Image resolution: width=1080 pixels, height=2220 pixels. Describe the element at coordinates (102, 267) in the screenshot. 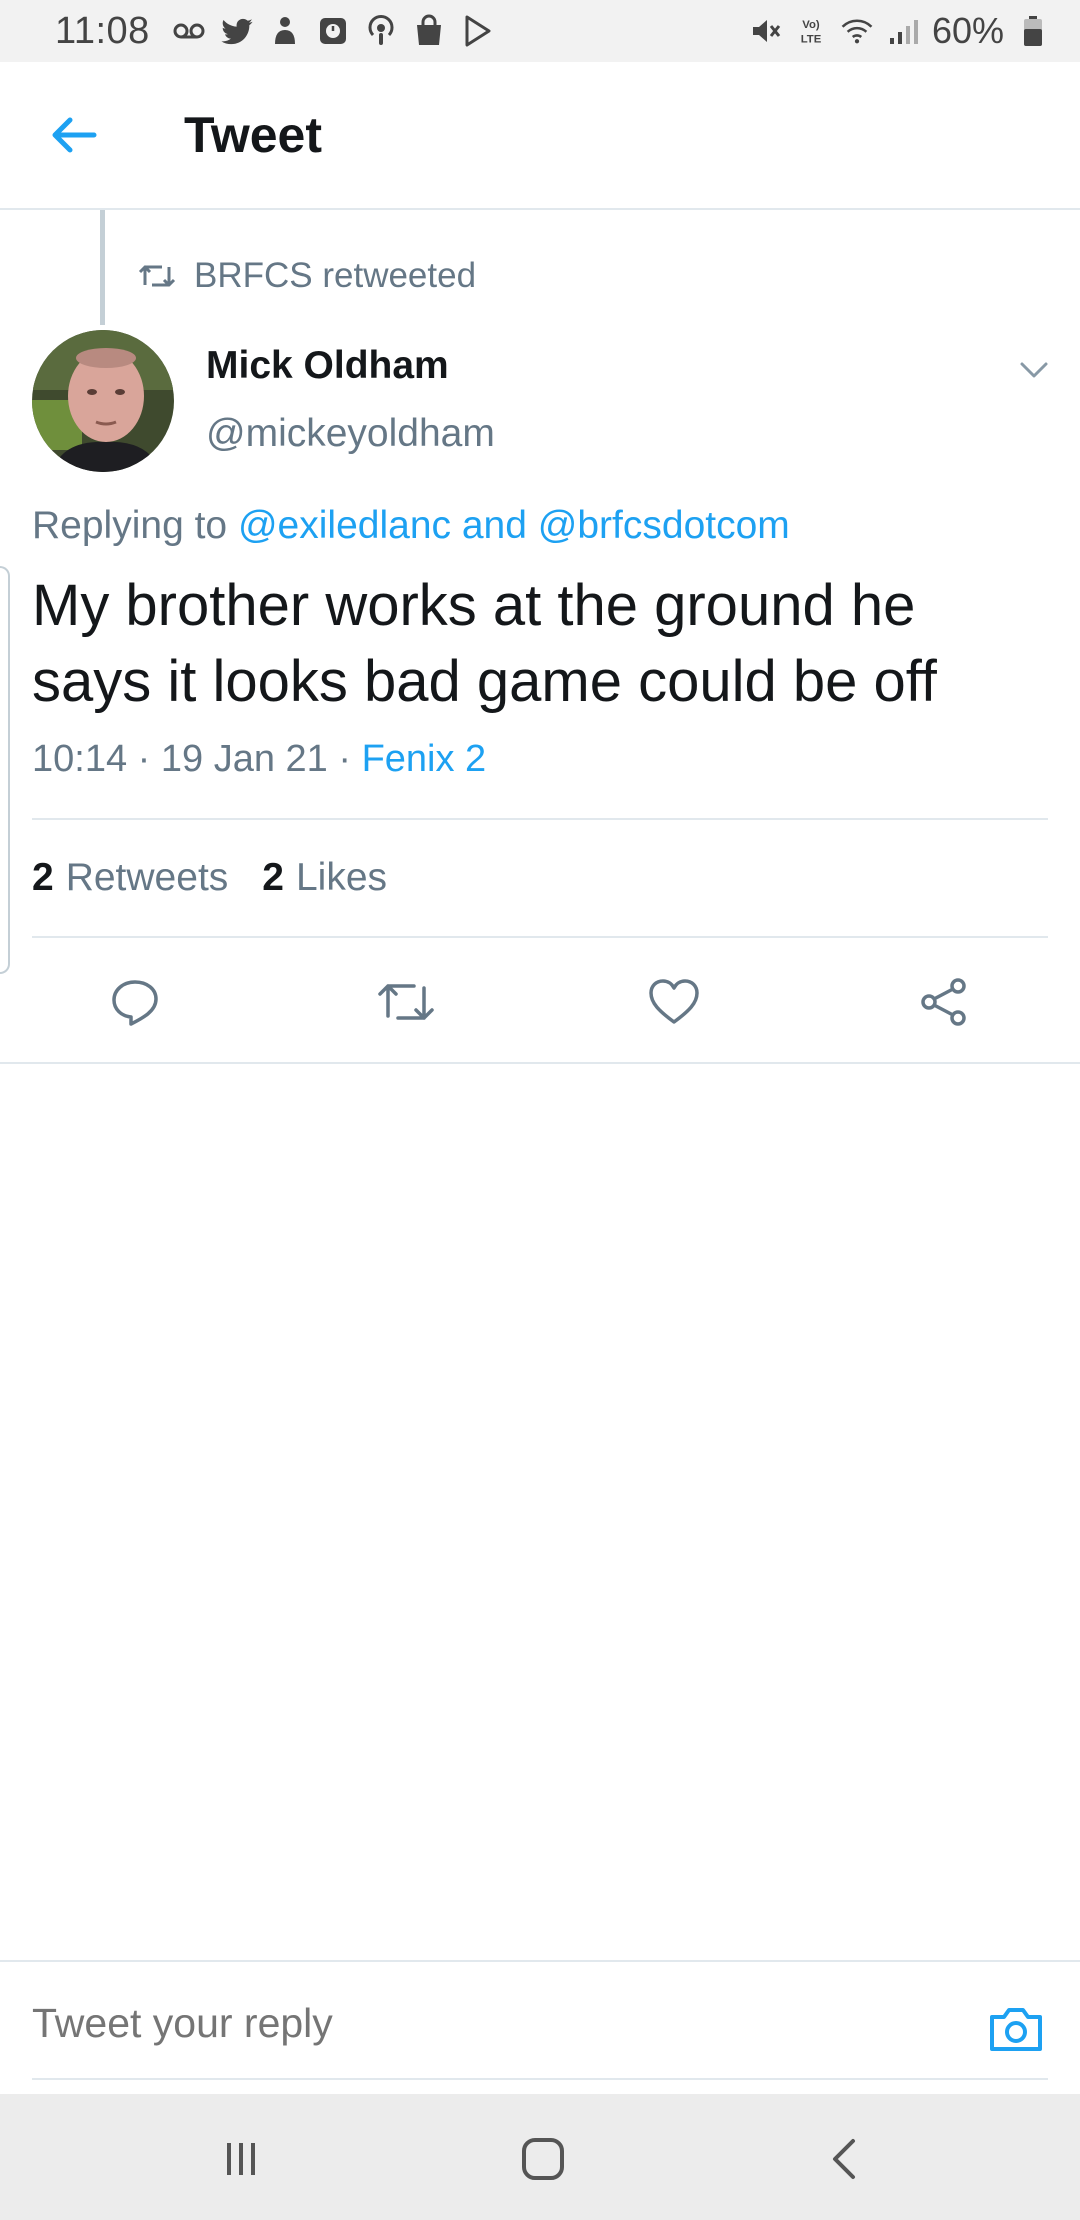

I see `thread-line` at that location.